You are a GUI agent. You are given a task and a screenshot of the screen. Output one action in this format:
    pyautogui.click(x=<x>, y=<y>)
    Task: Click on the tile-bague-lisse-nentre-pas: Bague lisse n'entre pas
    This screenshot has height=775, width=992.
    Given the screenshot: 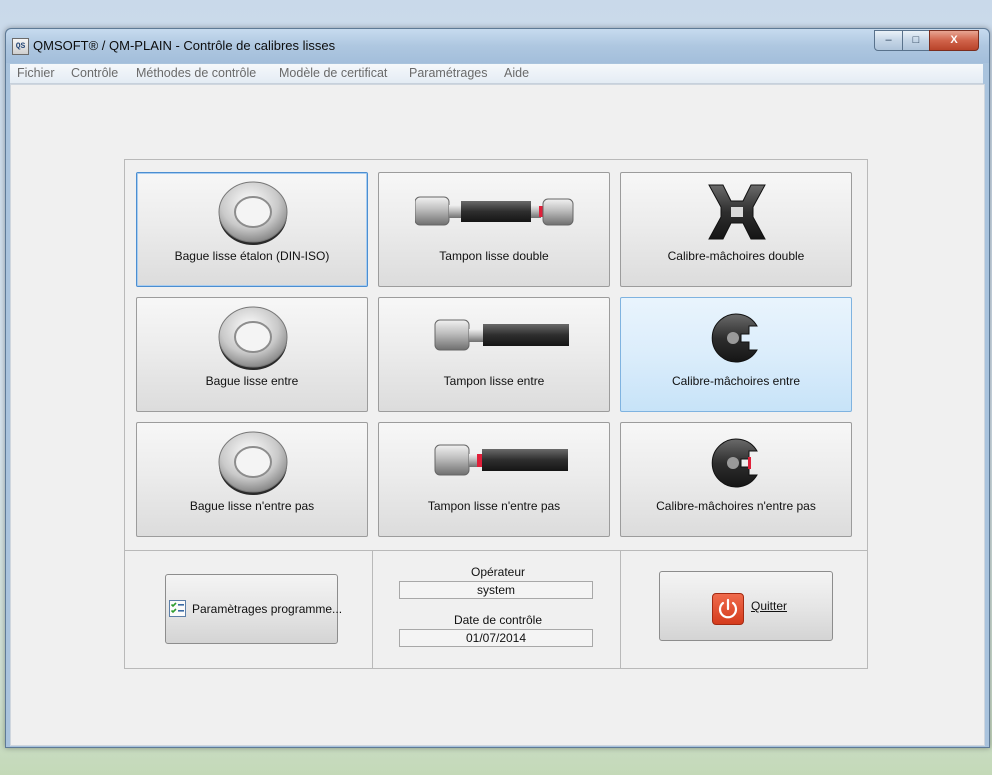 What is the action you would take?
    pyautogui.click(x=252, y=479)
    